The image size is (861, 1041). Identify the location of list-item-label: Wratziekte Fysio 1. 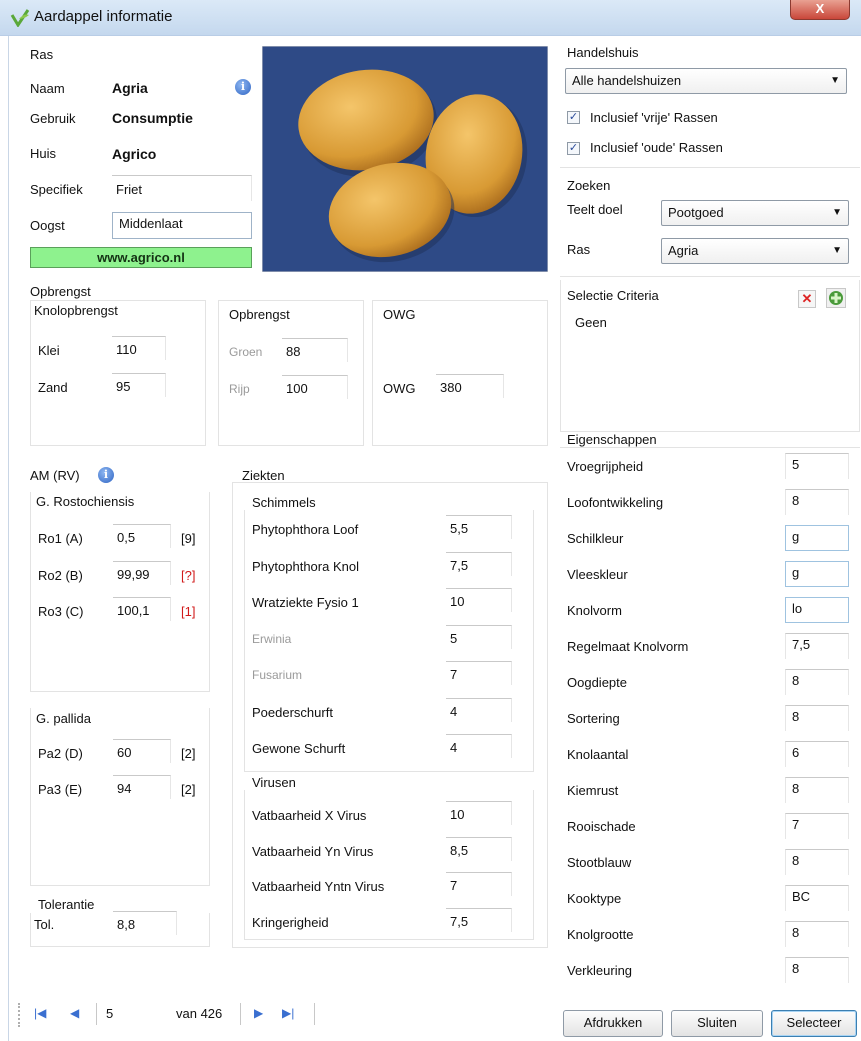
(305, 602).